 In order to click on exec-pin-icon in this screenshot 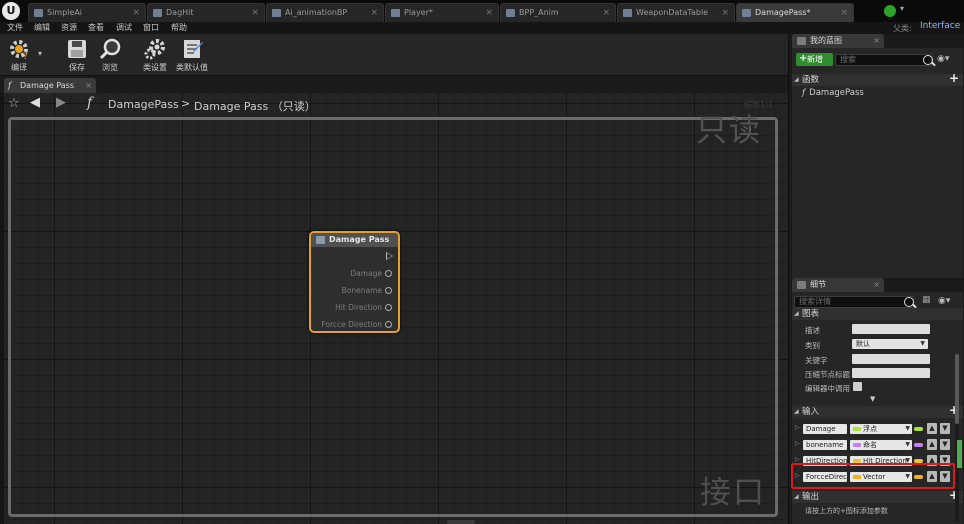, I will do `click(389, 256)`.